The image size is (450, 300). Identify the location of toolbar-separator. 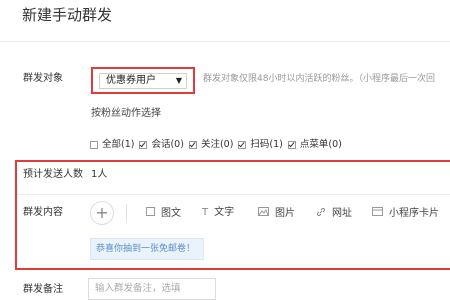
(126, 213).